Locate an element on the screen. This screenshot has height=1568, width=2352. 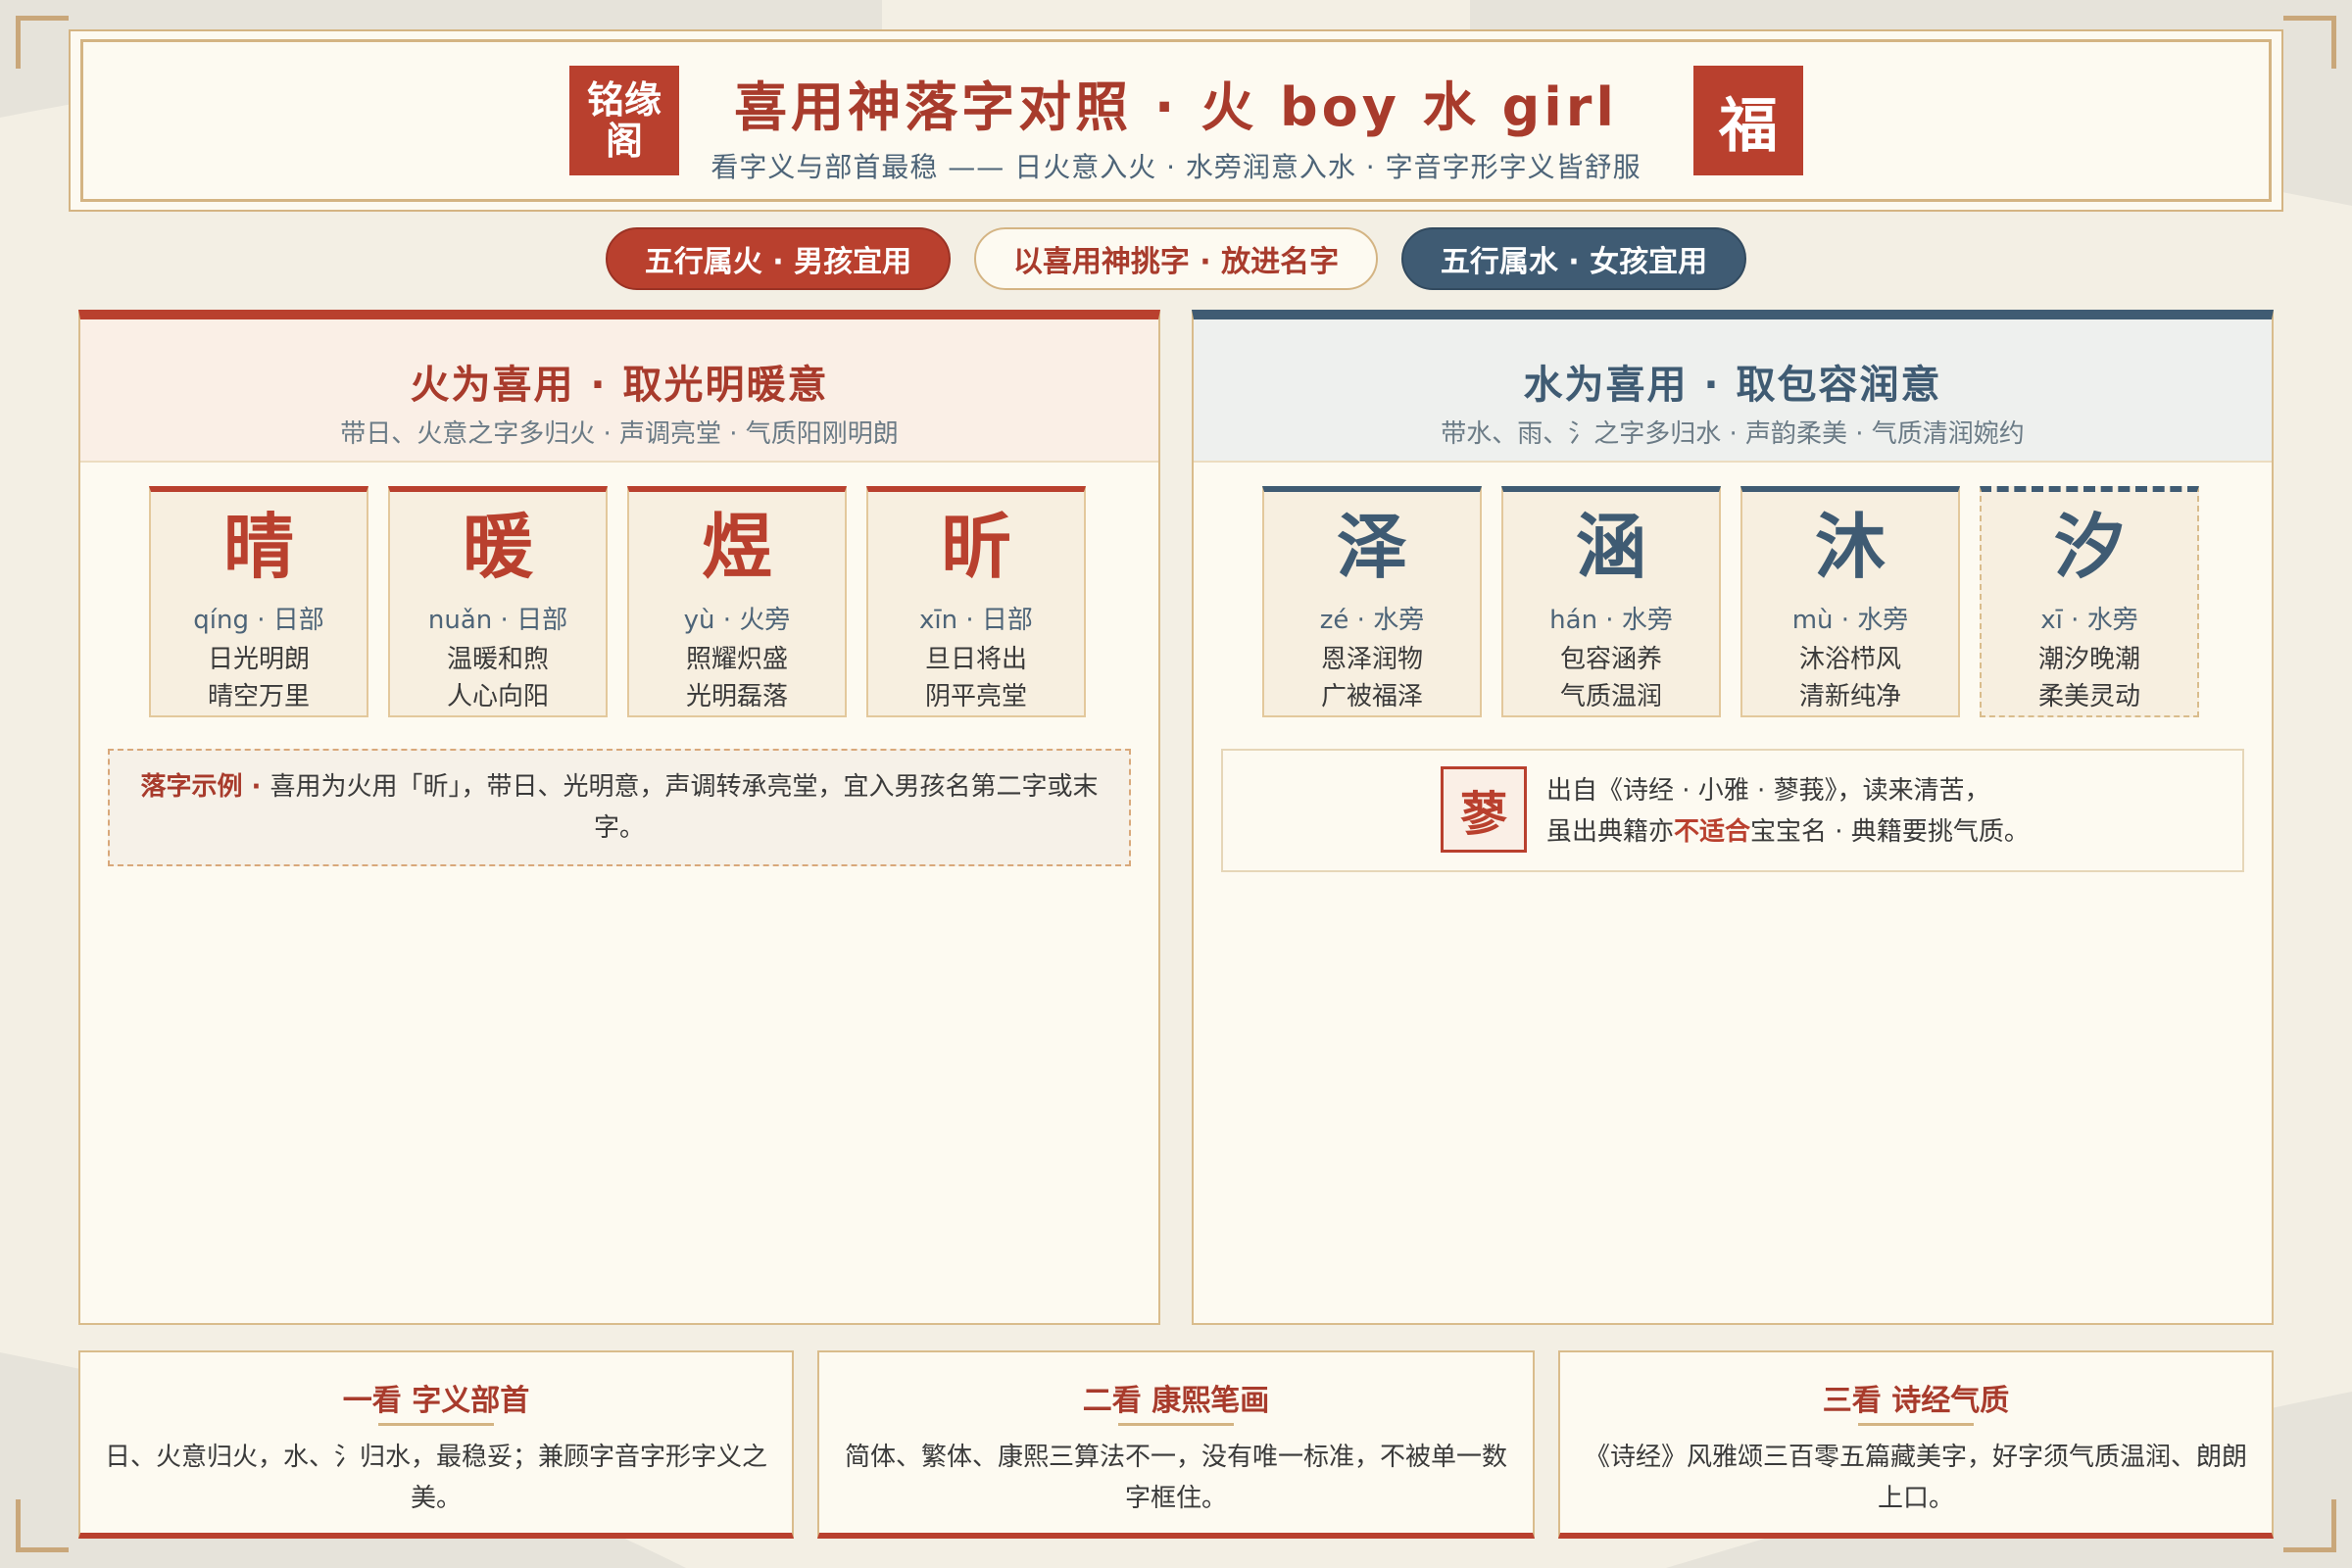
fire-panel-subtitle: 带日、火意之字多归火 · 声调亮堂 · 气质阳刚明朗 is located at coordinates (619, 434).